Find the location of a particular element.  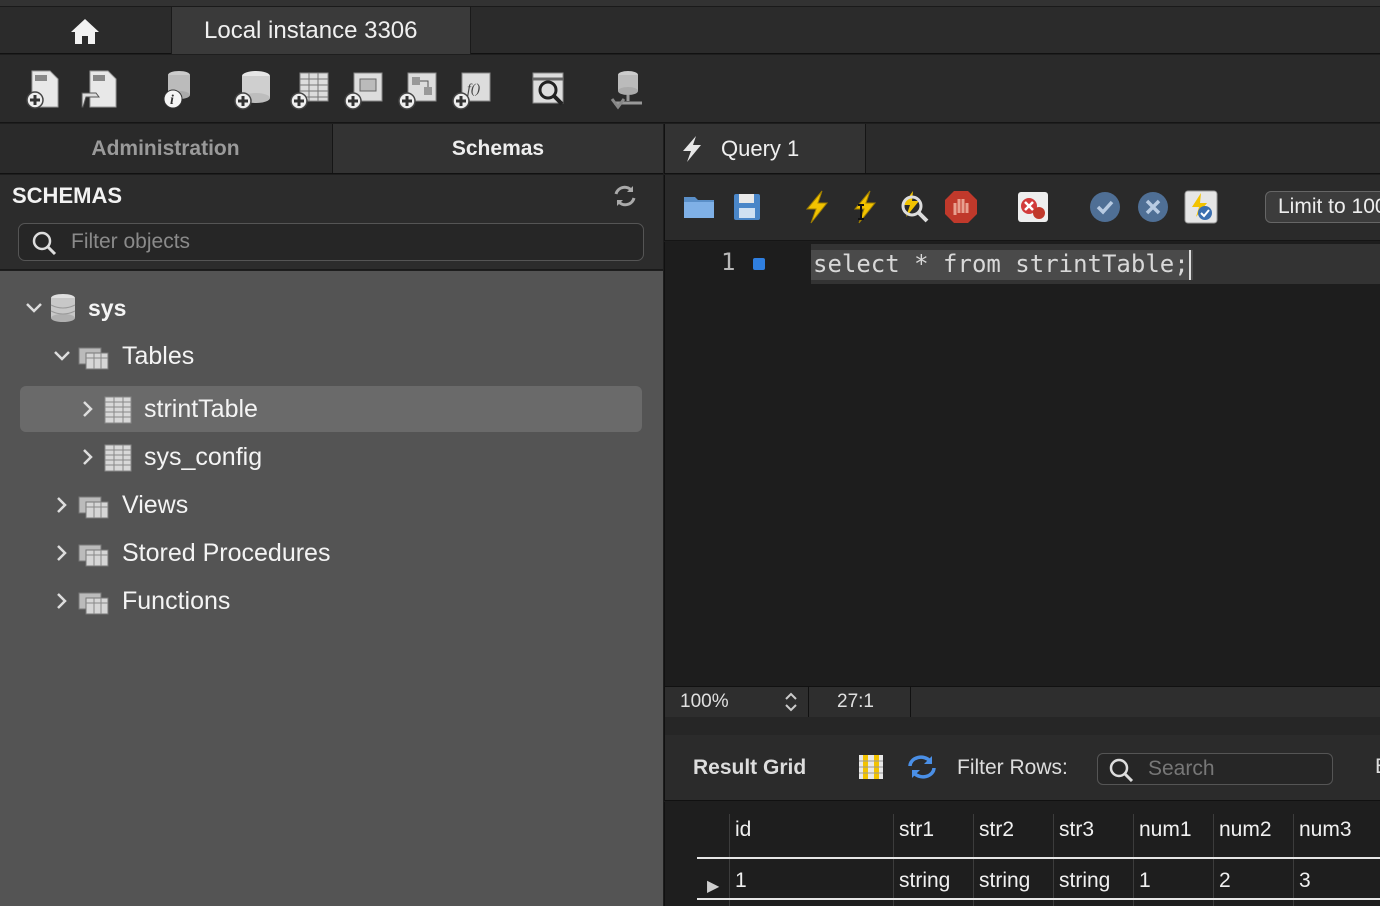

column-header: id is located at coordinates (743, 830).